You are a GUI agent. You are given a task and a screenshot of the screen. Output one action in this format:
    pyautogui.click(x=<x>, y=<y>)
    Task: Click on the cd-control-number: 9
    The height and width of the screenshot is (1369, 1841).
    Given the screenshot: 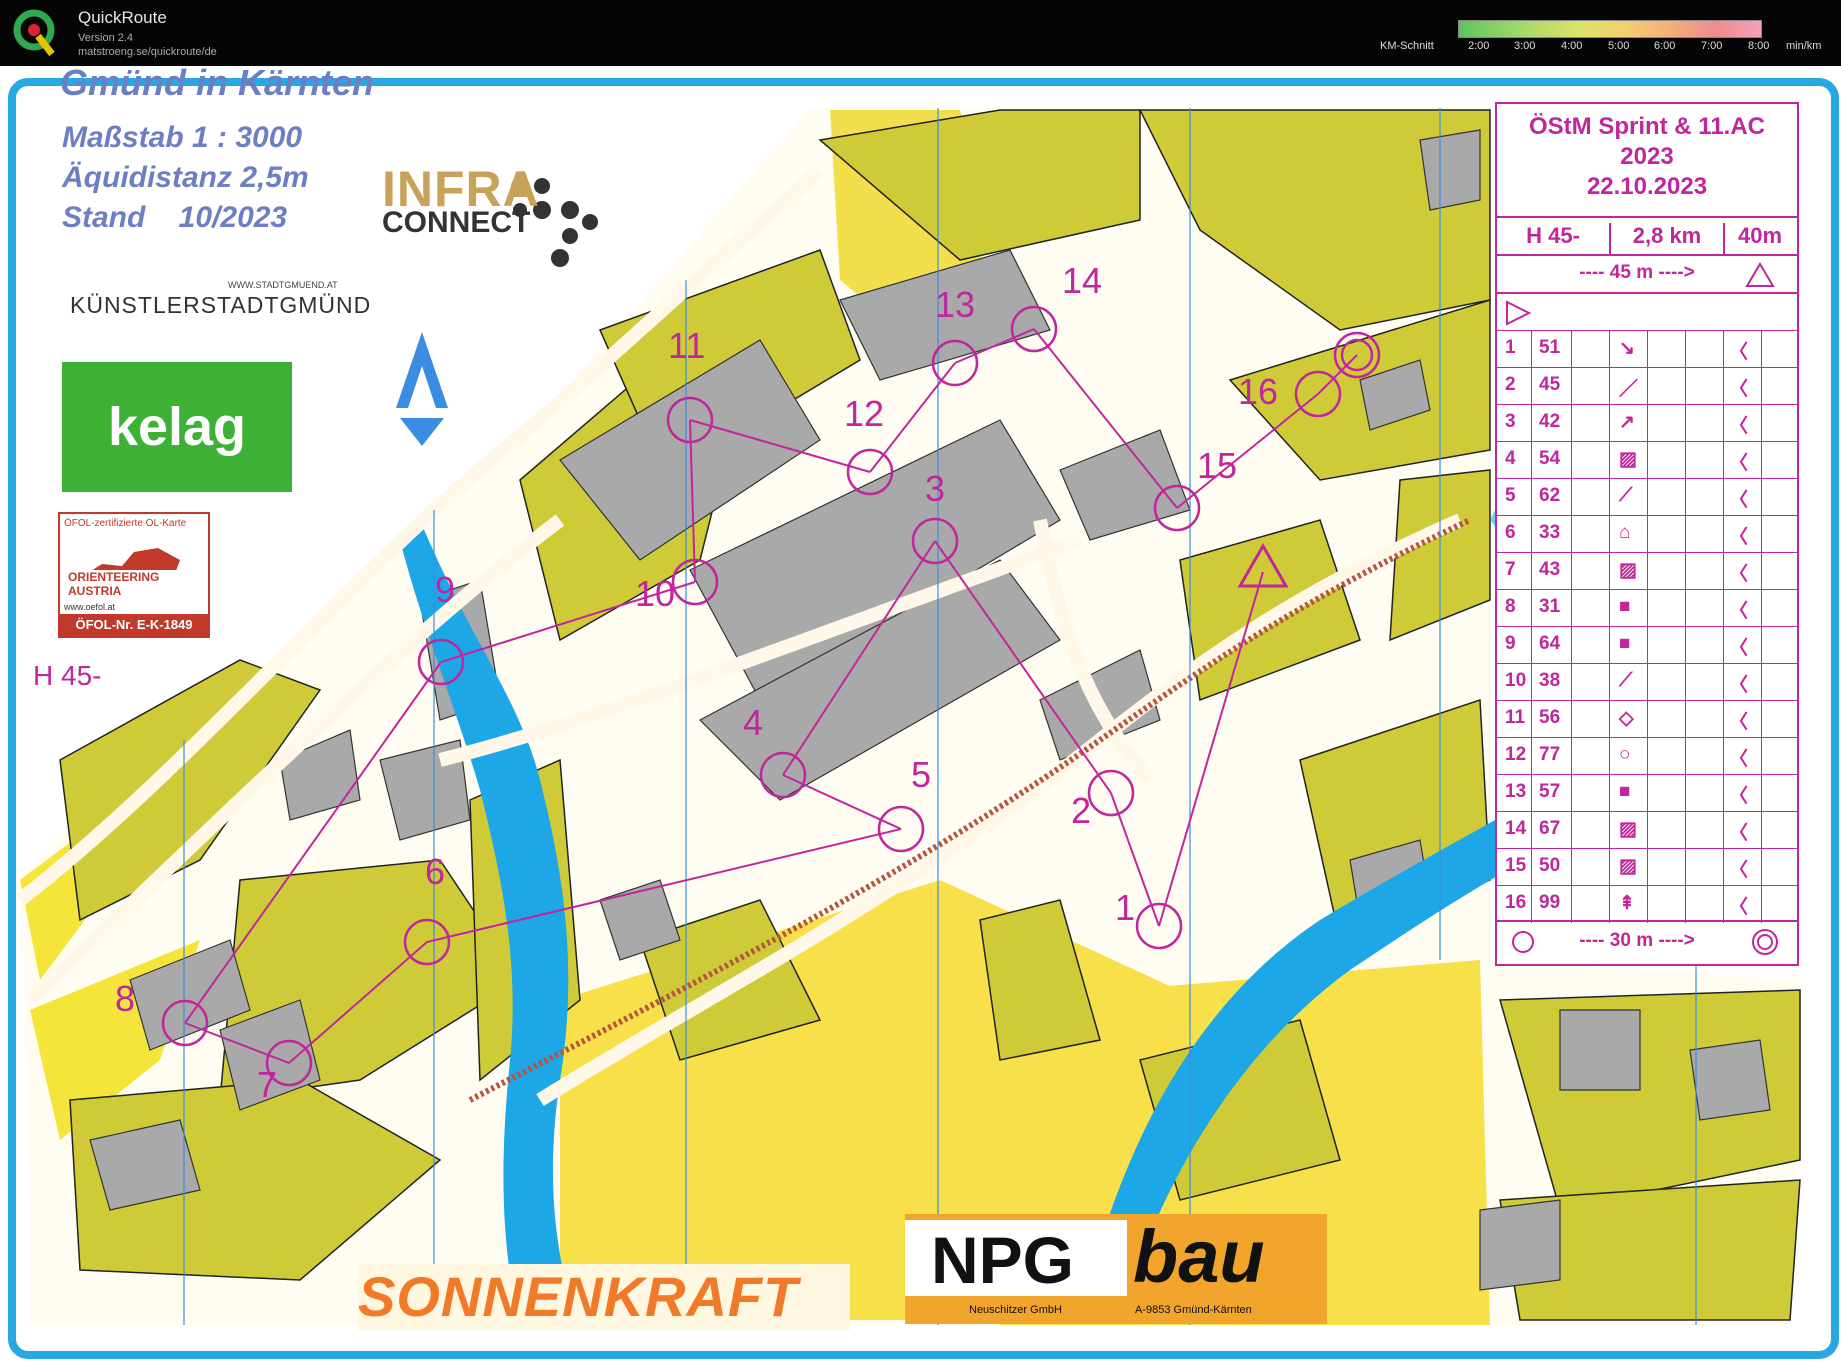 What is the action you would take?
    pyautogui.click(x=1510, y=643)
    